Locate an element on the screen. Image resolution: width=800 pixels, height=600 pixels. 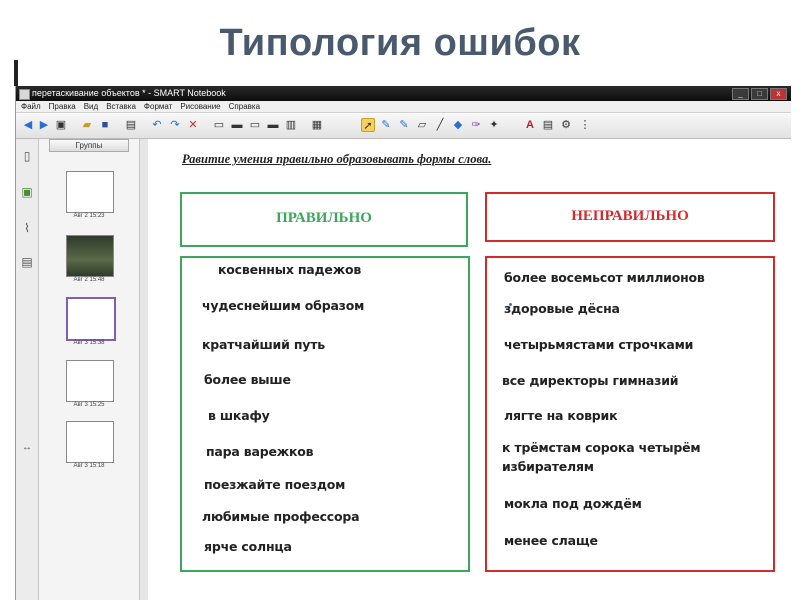
draggable-phrase: более восемьсот миллионов is located at coordinates (604, 277).